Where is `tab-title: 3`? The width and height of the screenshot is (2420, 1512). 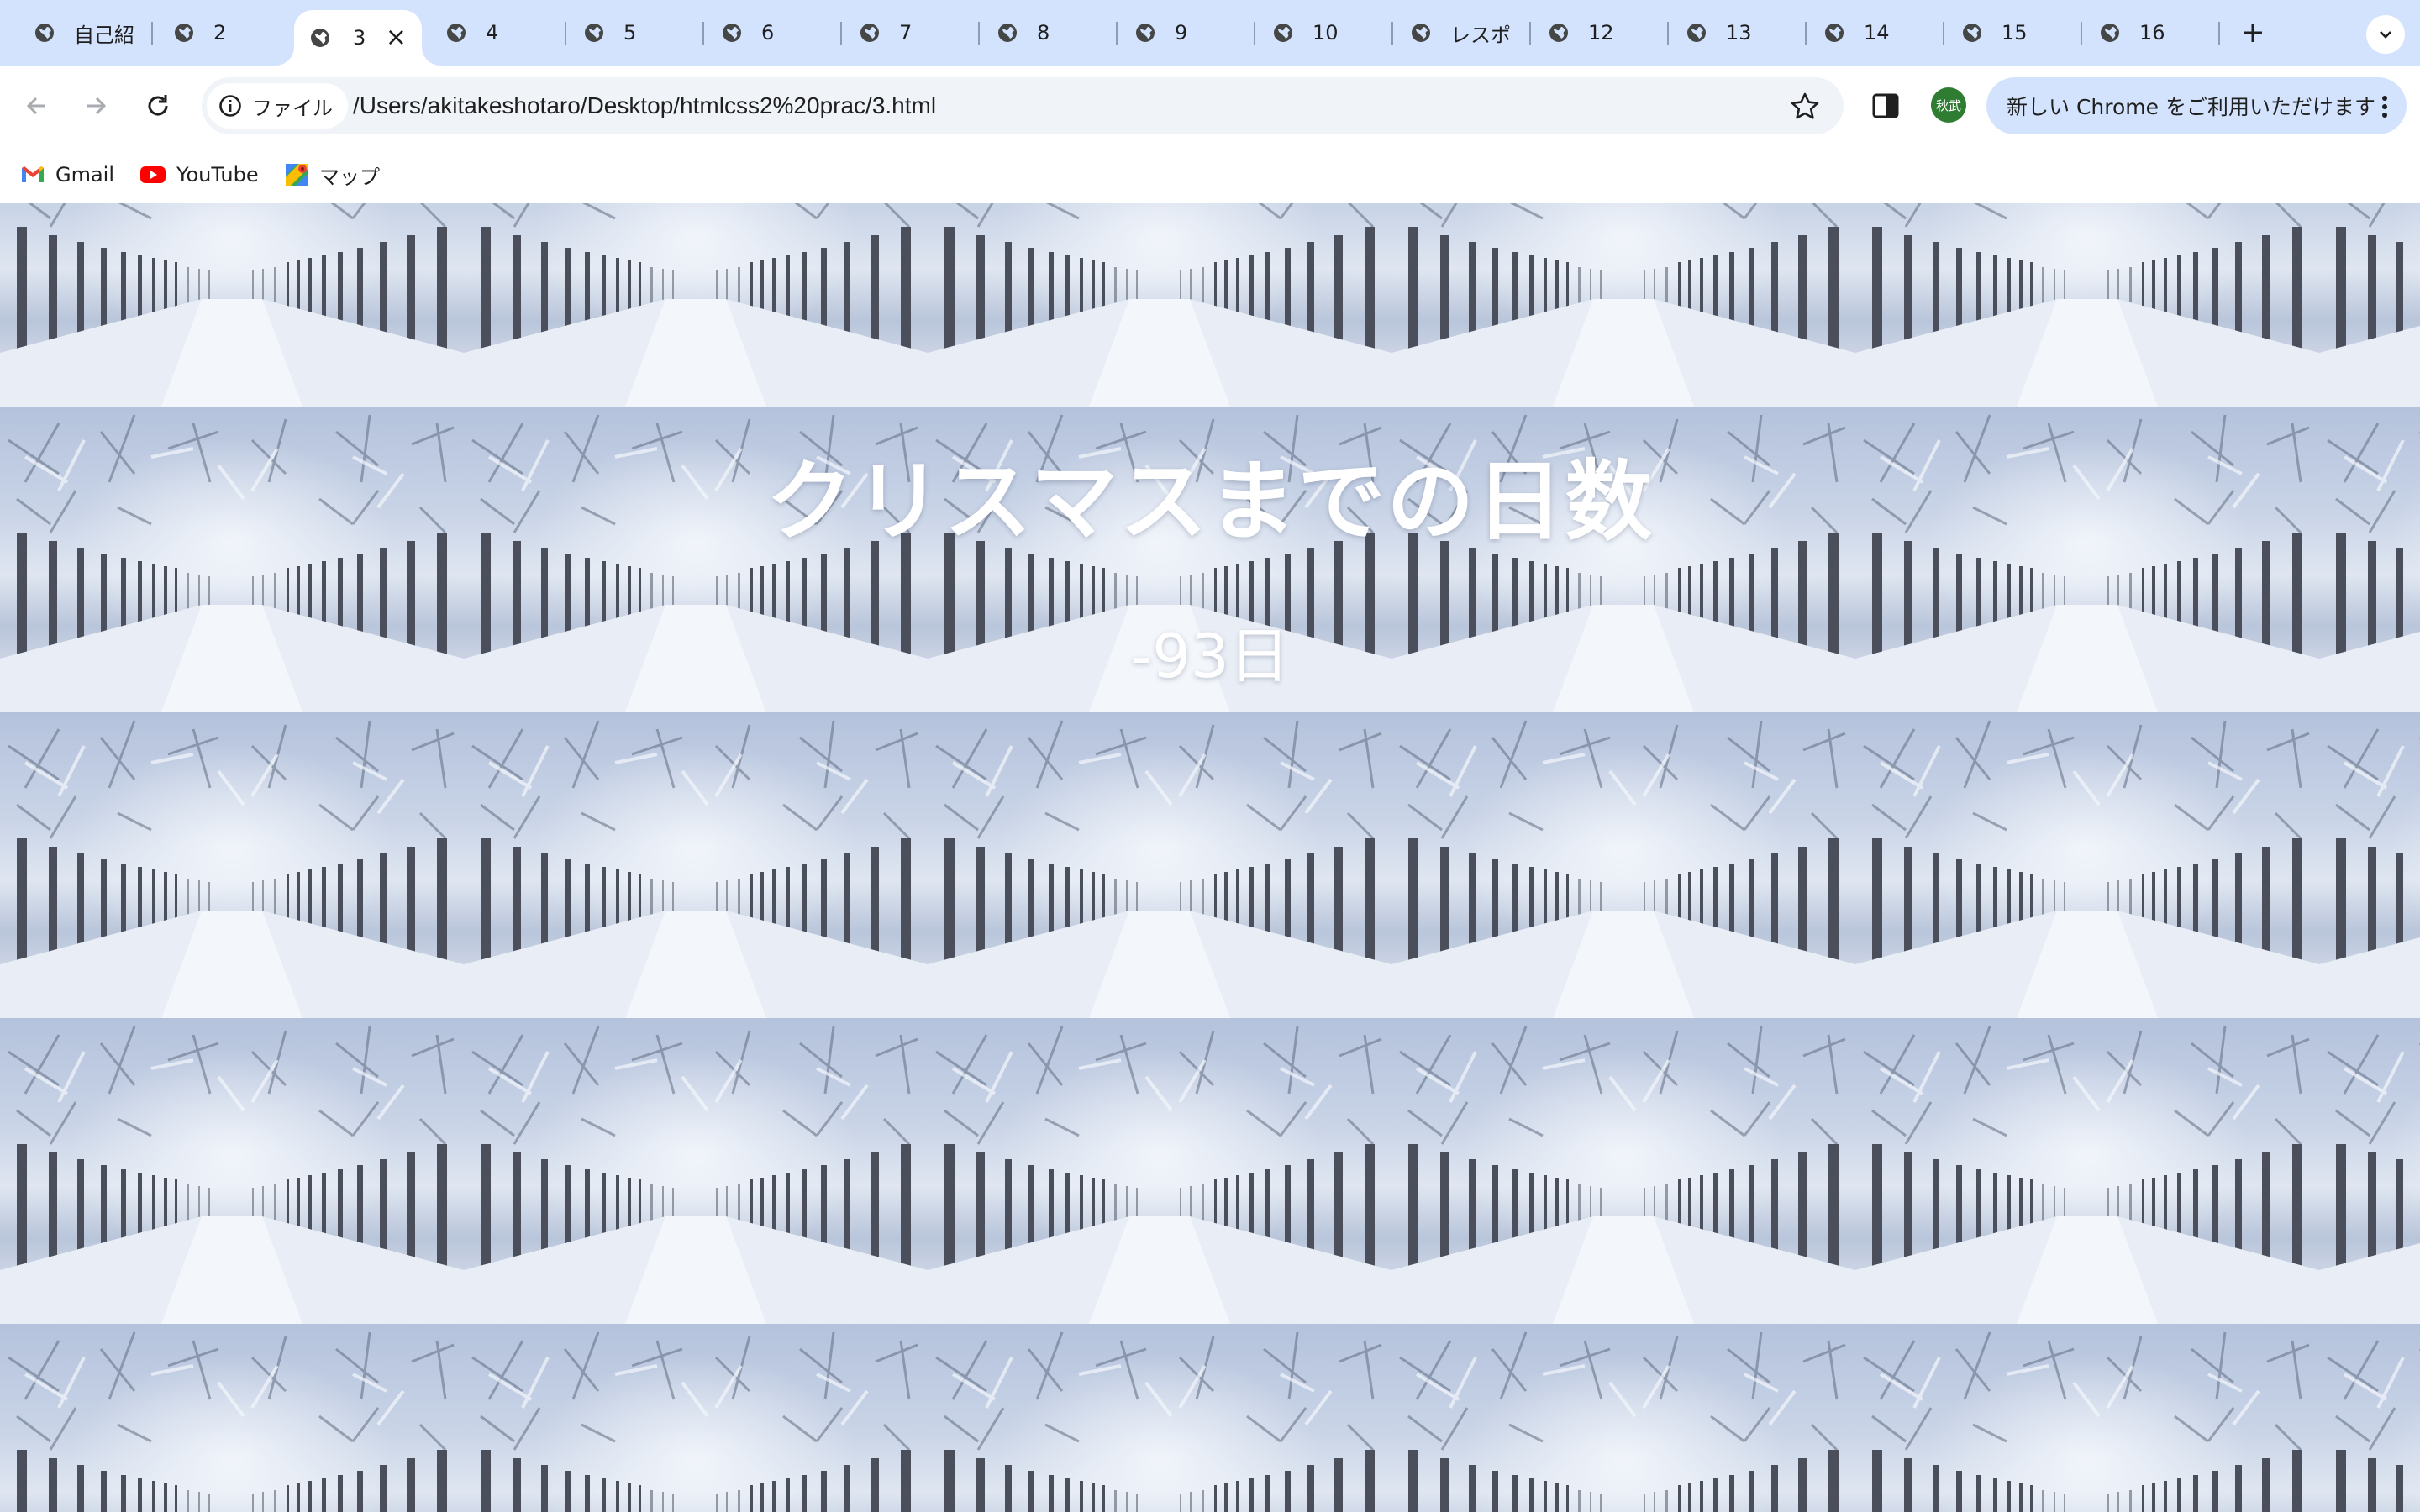
tab-title: 3 is located at coordinates (359, 38).